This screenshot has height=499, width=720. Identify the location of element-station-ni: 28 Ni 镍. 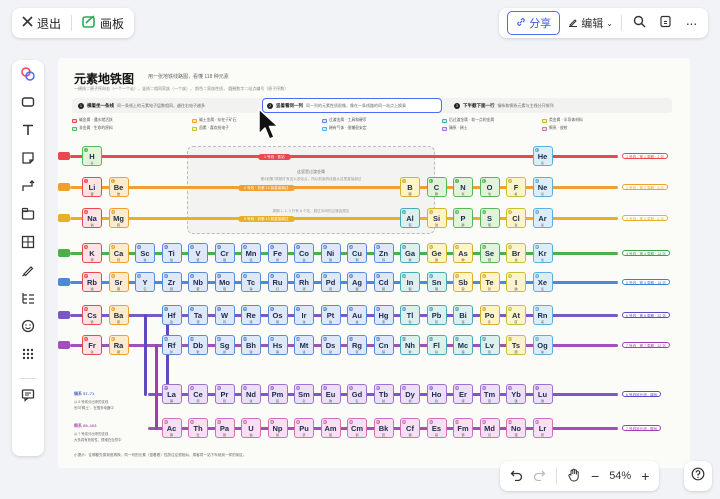
(330, 253).